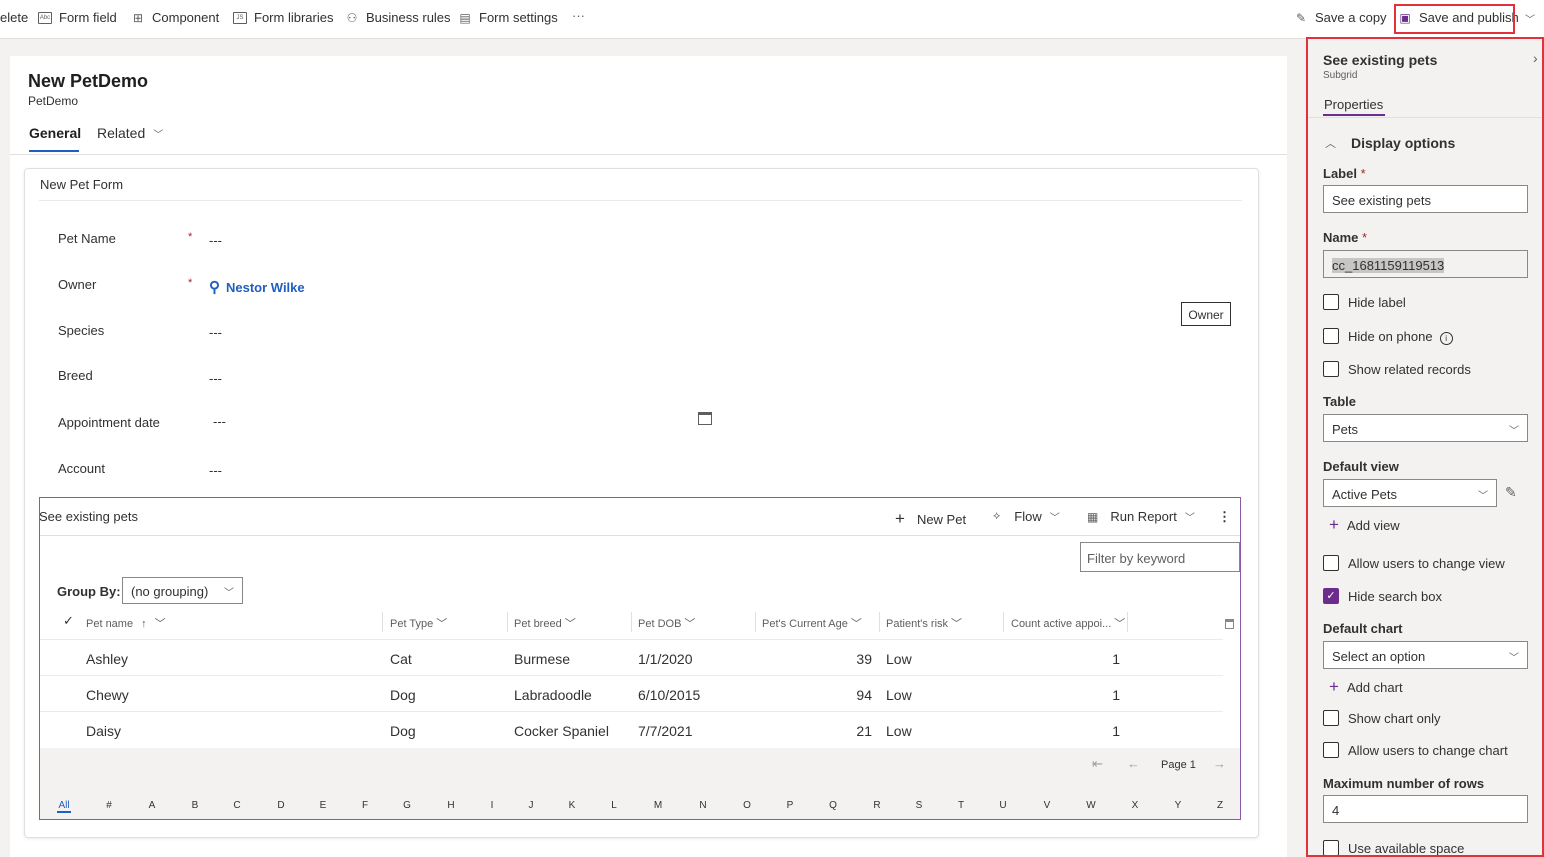 The image size is (1544, 857). What do you see at coordinates (1340, 17) in the screenshot?
I see `save-copy-button: ✎ Save a copy` at bounding box center [1340, 17].